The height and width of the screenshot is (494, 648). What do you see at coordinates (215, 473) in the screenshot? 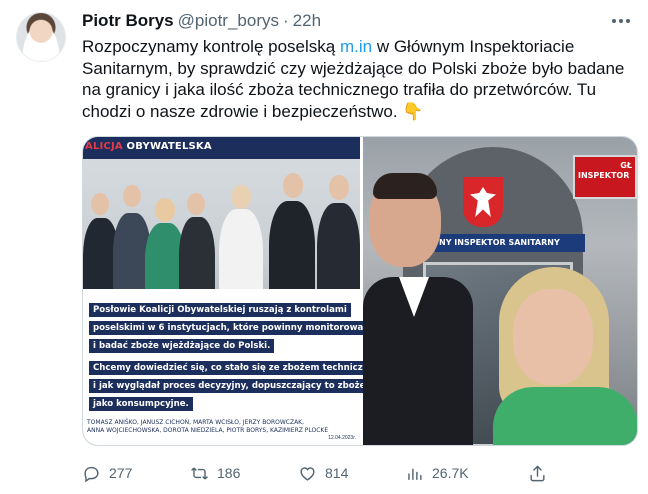
I see `retweet-button: 186` at bounding box center [215, 473].